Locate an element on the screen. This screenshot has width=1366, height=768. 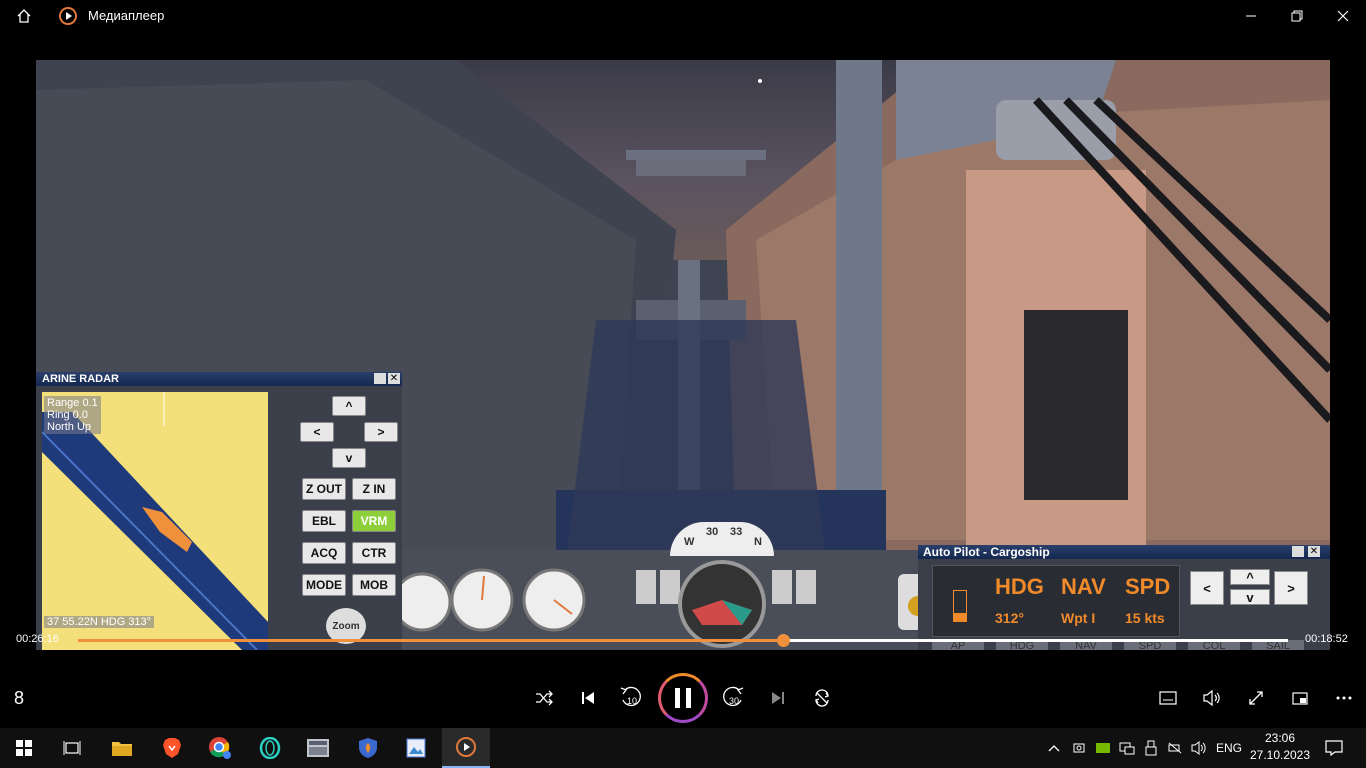
compass-label-30: 30 is located at coordinates (712, 532).